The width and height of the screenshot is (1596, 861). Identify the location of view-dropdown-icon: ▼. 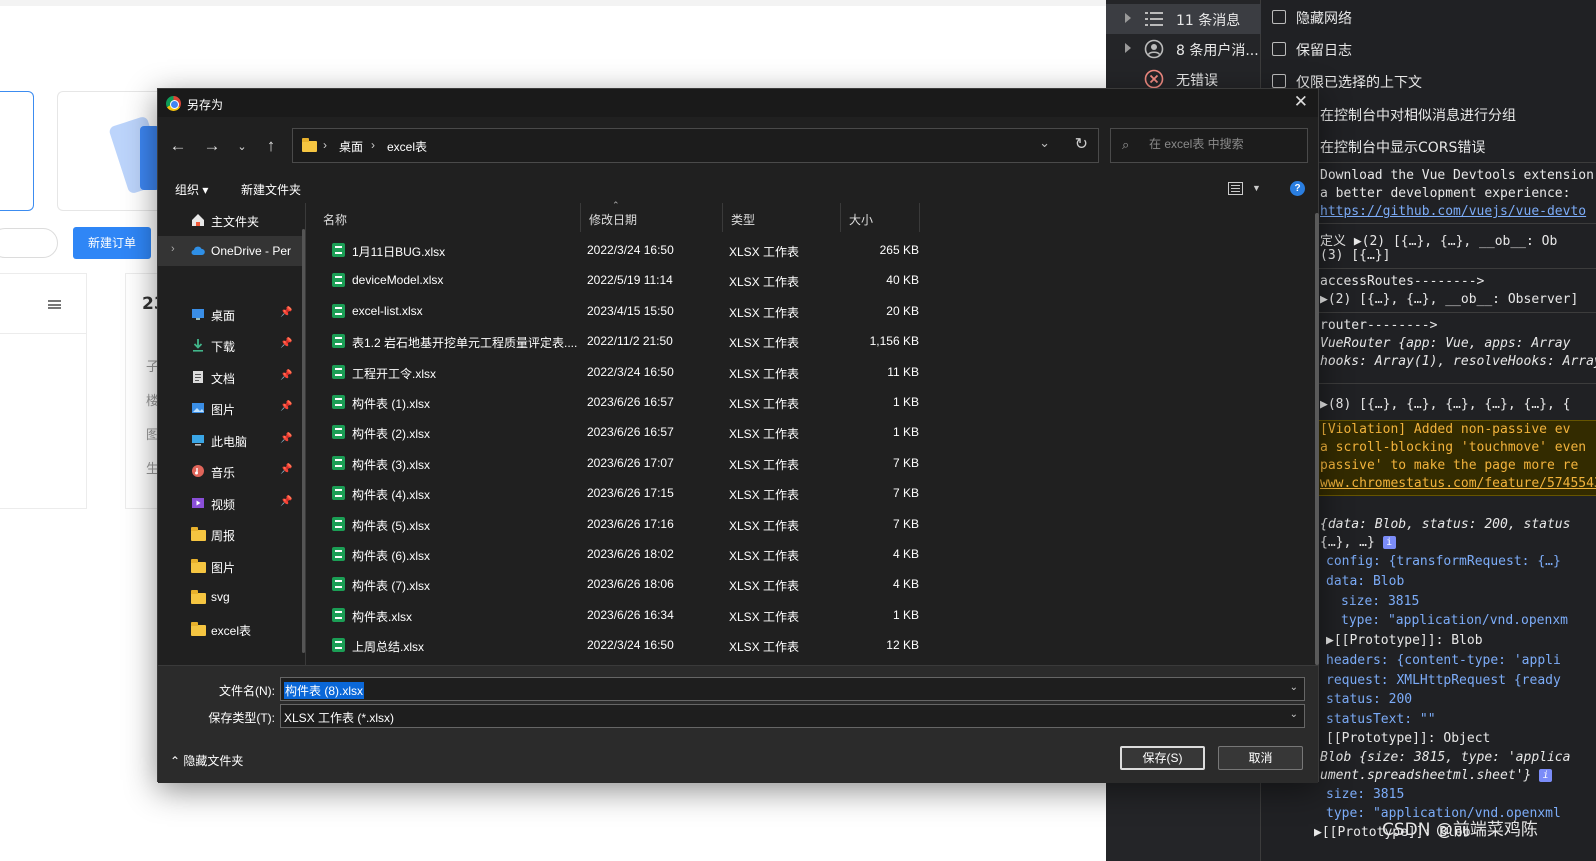
(1256, 188).